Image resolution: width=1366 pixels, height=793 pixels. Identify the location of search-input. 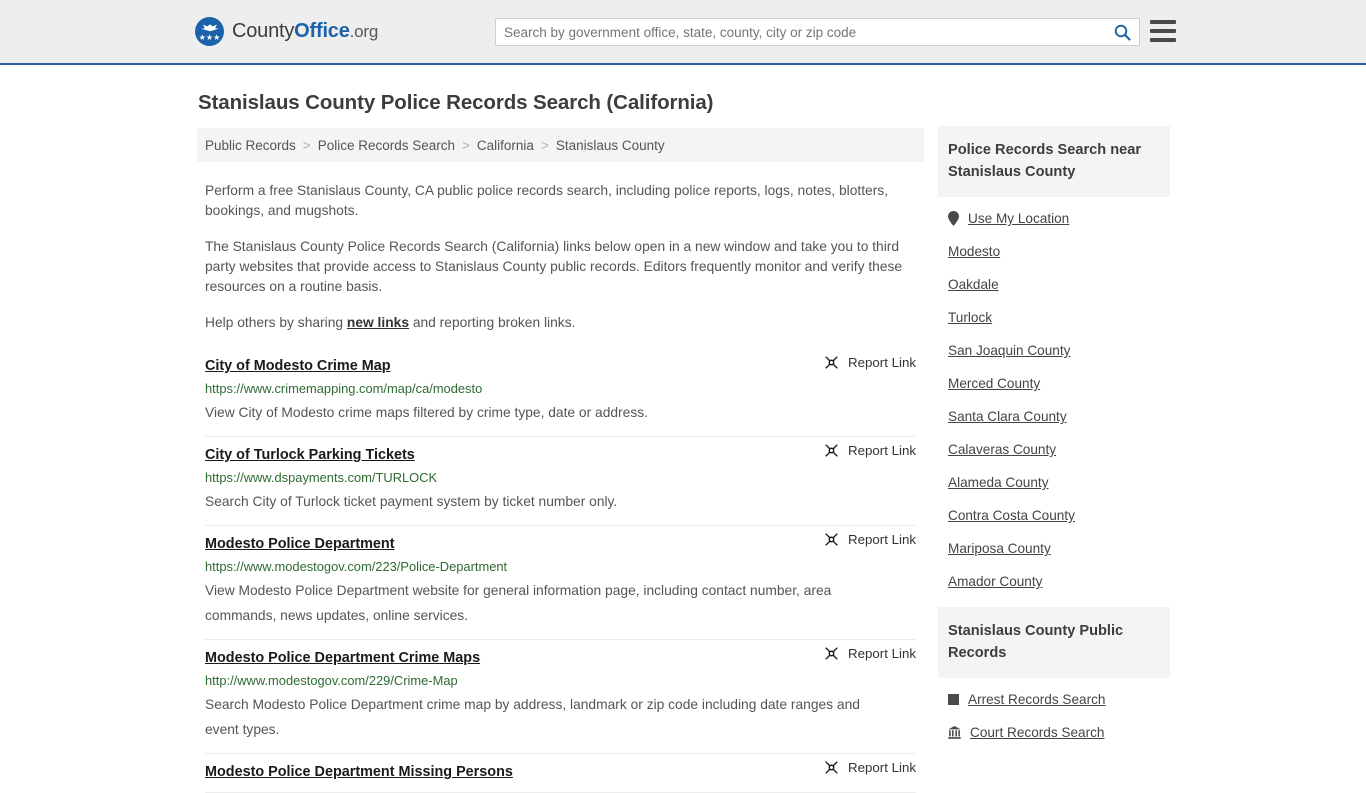
(800, 32).